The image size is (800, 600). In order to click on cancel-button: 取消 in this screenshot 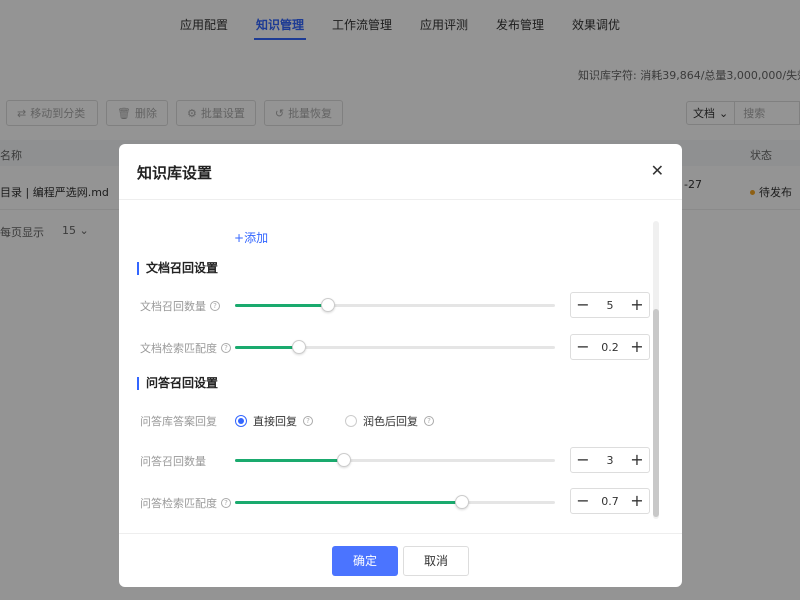, I will do `click(436, 560)`.